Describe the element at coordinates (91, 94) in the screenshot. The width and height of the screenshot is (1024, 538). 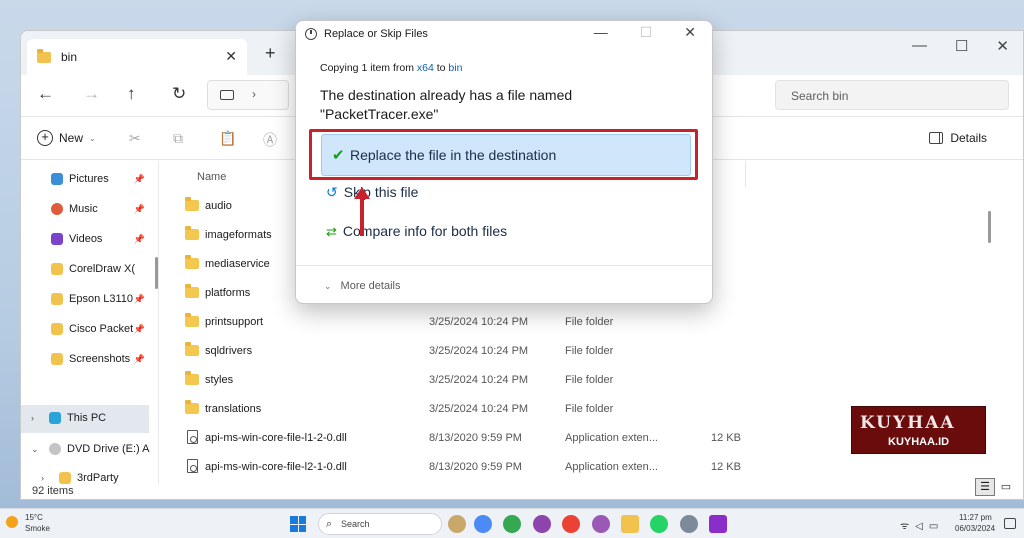
I see `forward-button: →` at that location.